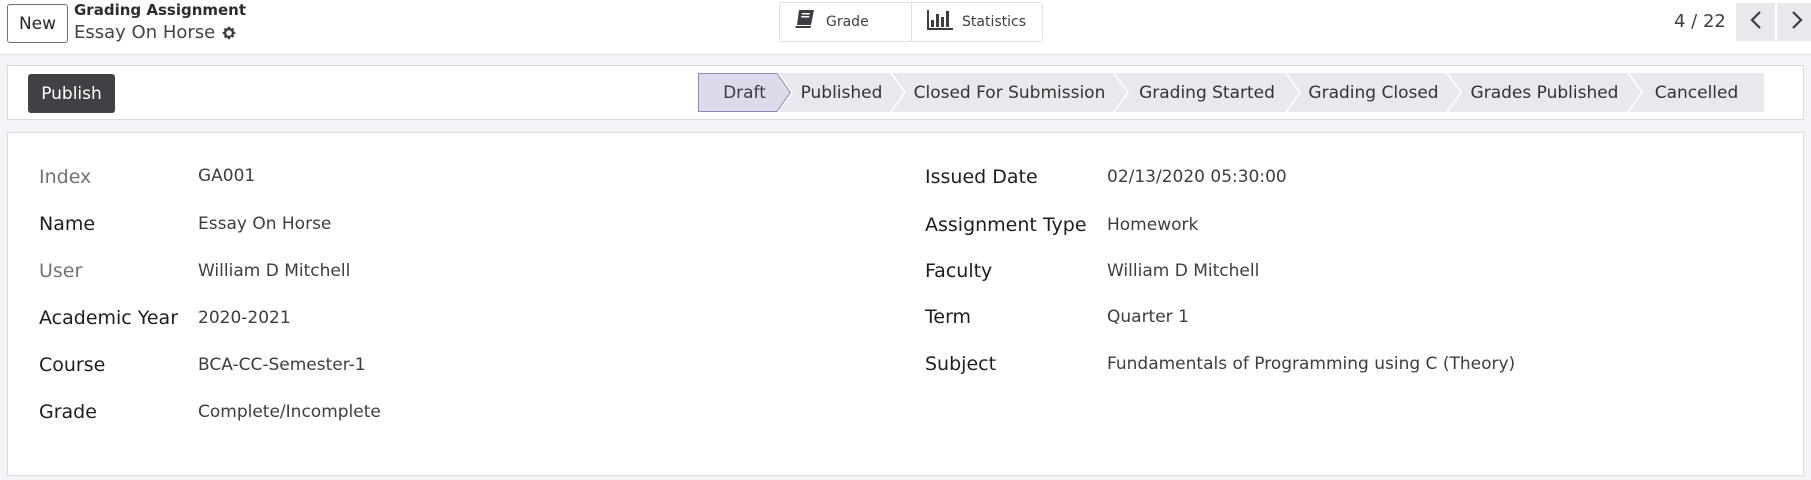 The width and height of the screenshot is (1811, 480). I want to click on grade-smart-button: Grade, so click(845, 22).